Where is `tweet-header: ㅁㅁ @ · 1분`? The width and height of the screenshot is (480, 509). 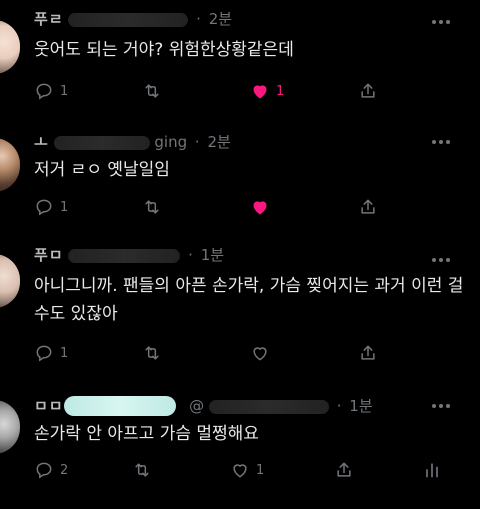 tweet-header: ㅁㅁ @ · 1분 is located at coordinates (203, 406).